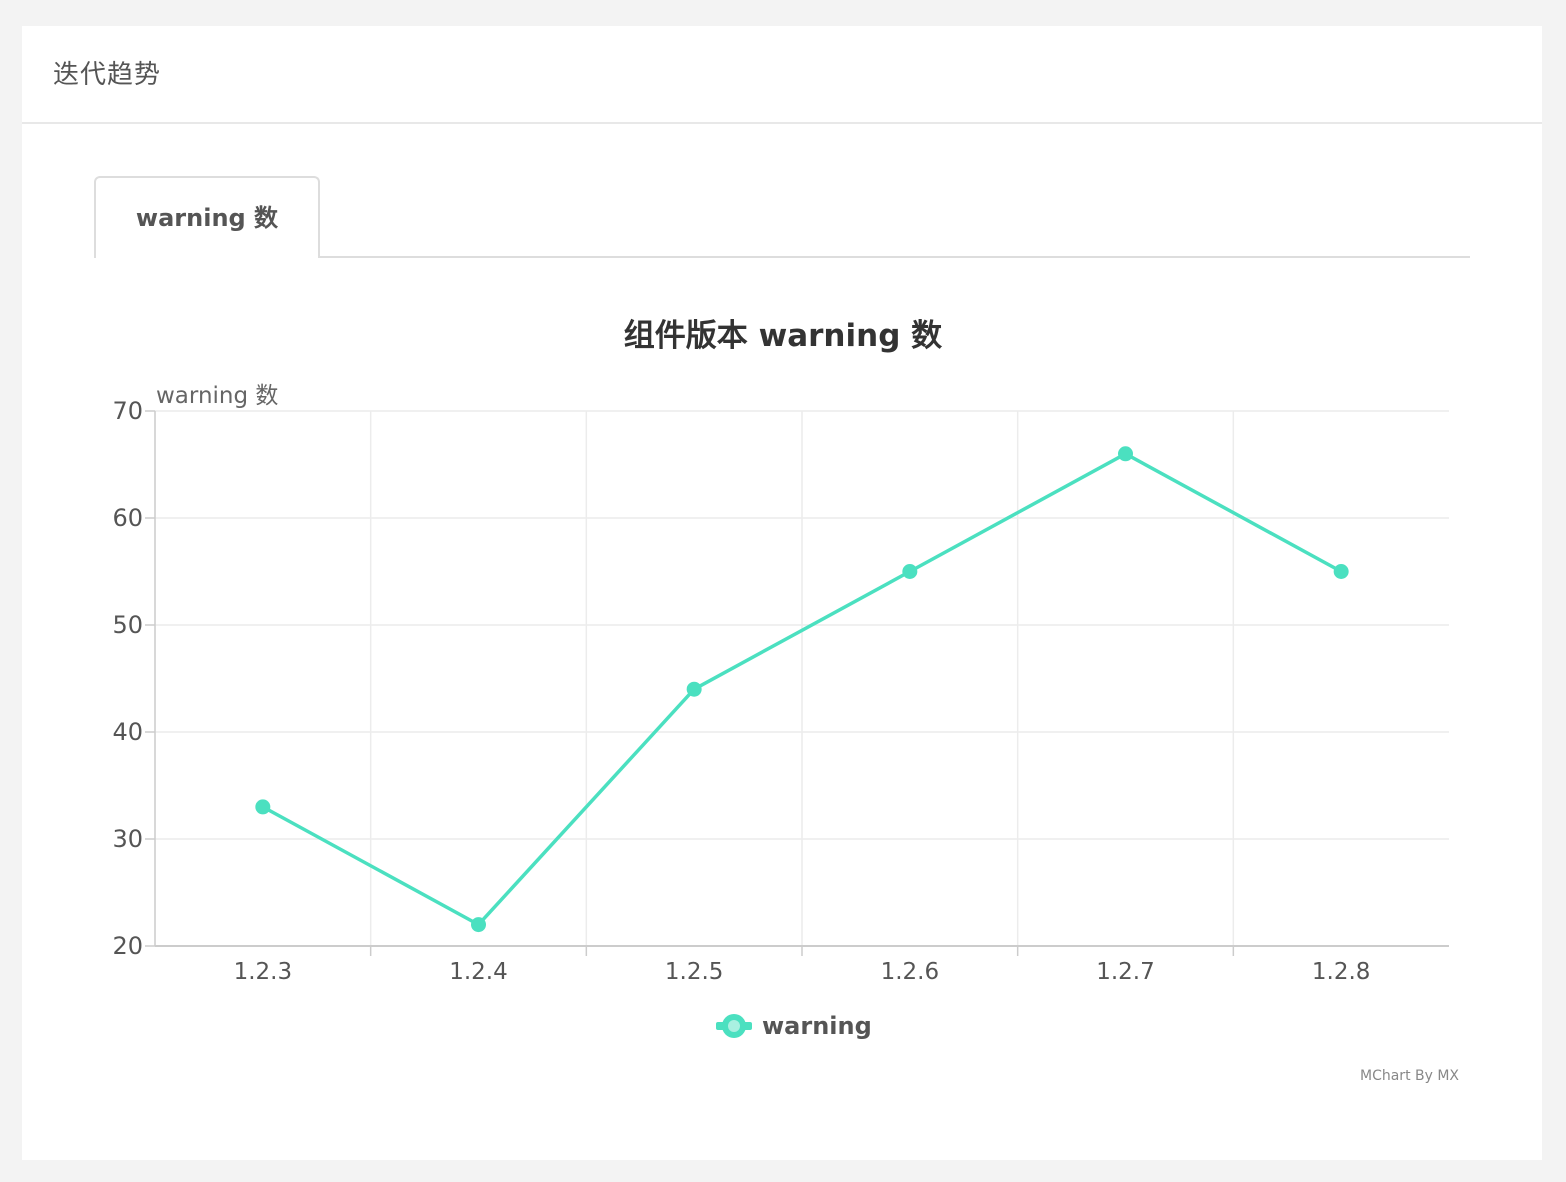 The height and width of the screenshot is (1182, 1566). What do you see at coordinates (1341, 972) in the screenshot?
I see `x-tick-label: 1.2.8` at bounding box center [1341, 972].